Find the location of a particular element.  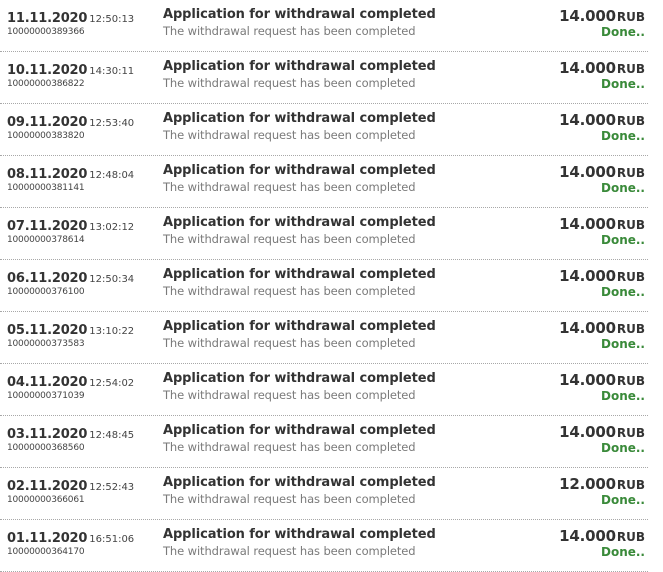

transaction-date: 01.11.2020 is located at coordinates (47, 538).